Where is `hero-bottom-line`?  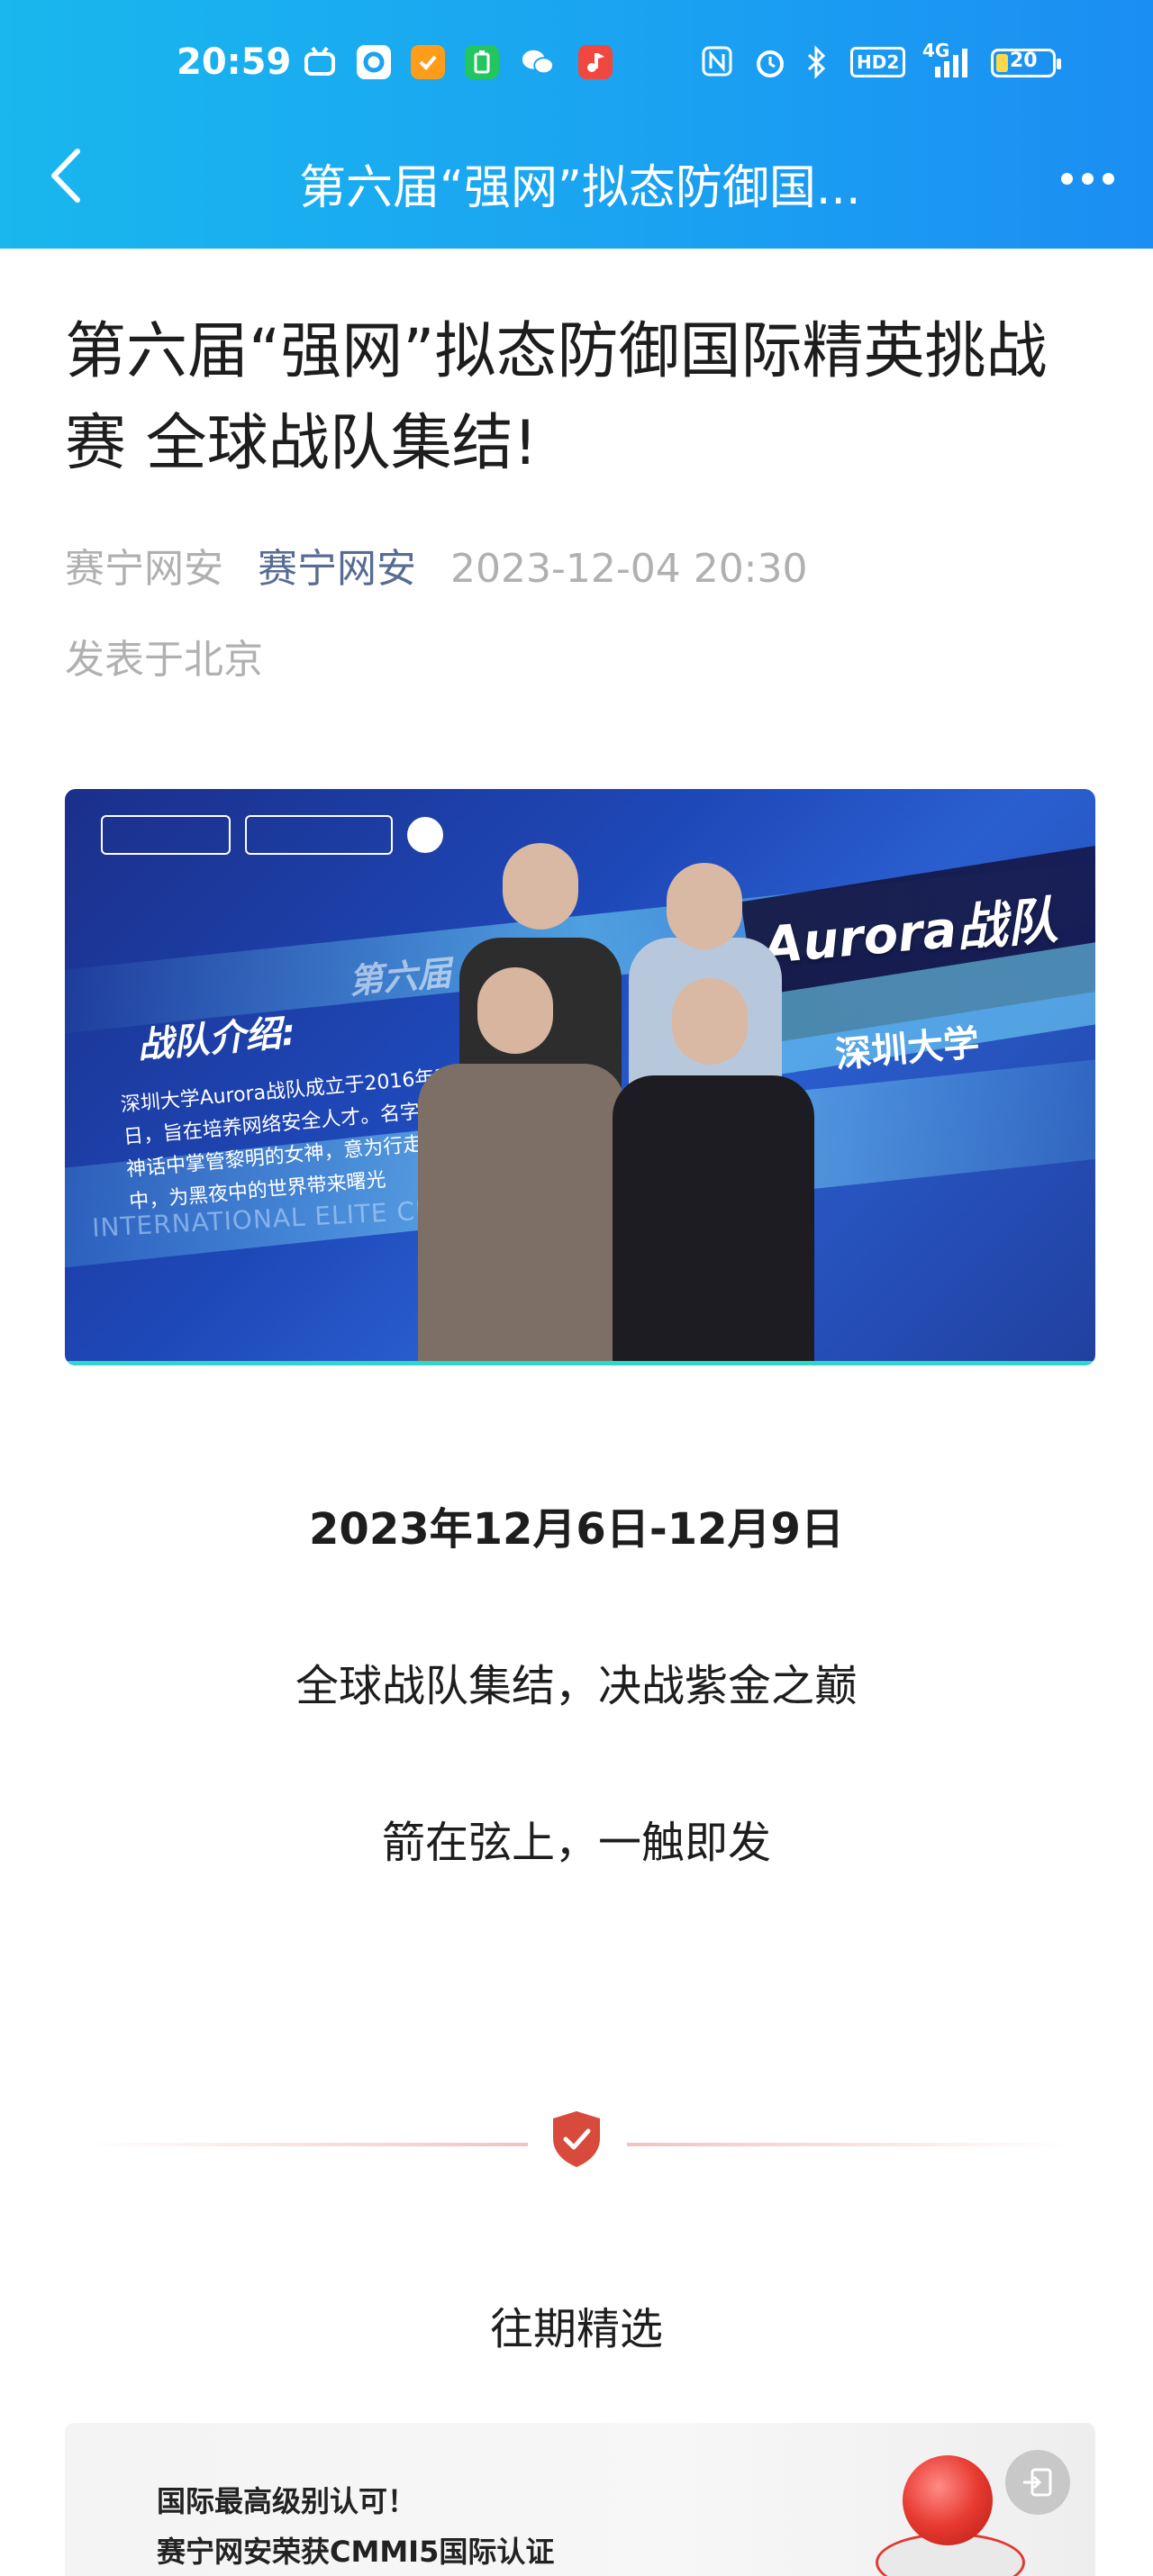
hero-bottom-line is located at coordinates (580, 1363).